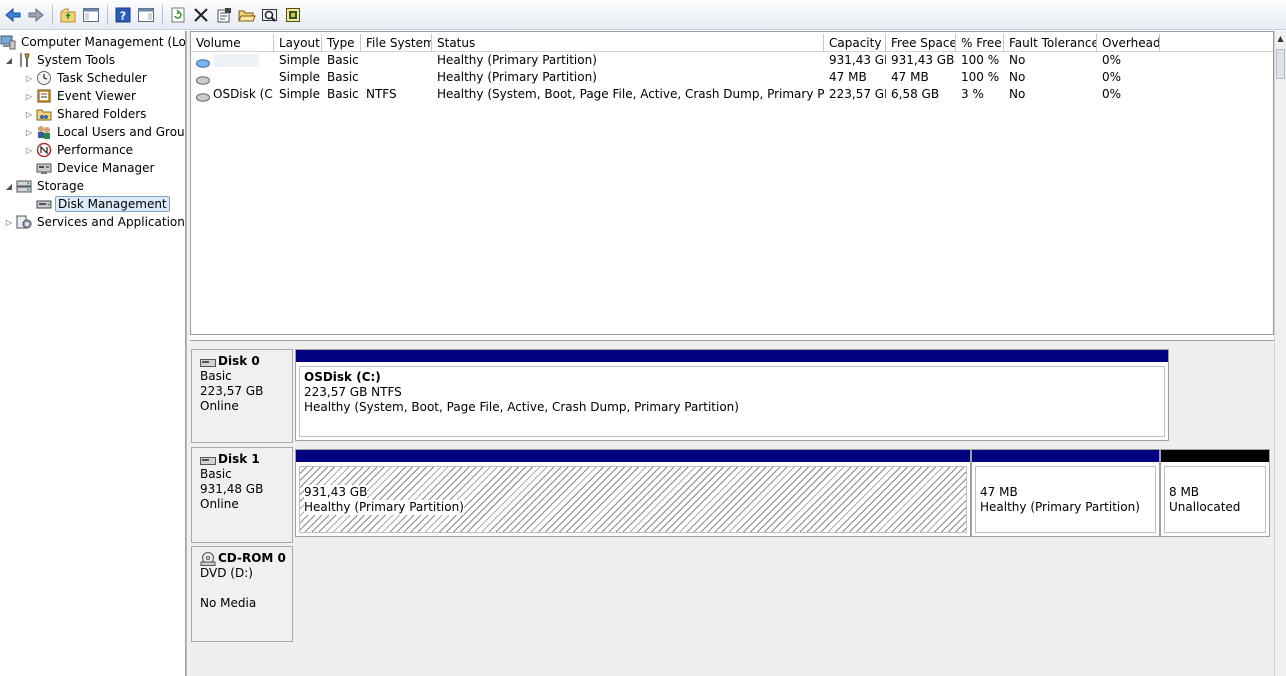 This screenshot has height=676, width=1286. I want to click on tree-label: Local Users and Groups, so click(121, 132).